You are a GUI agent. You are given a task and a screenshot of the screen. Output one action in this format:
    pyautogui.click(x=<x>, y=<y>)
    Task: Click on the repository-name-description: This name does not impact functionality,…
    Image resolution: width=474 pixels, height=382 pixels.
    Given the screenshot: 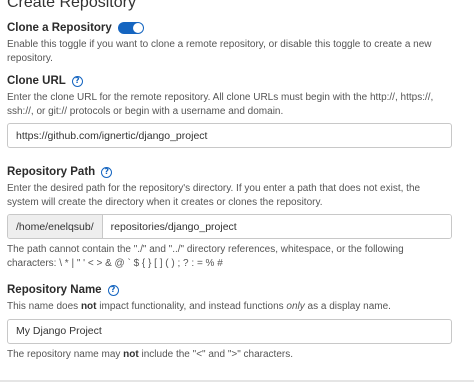 What is the action you would take?
    pyautogui.click(x=229, y=307)
    